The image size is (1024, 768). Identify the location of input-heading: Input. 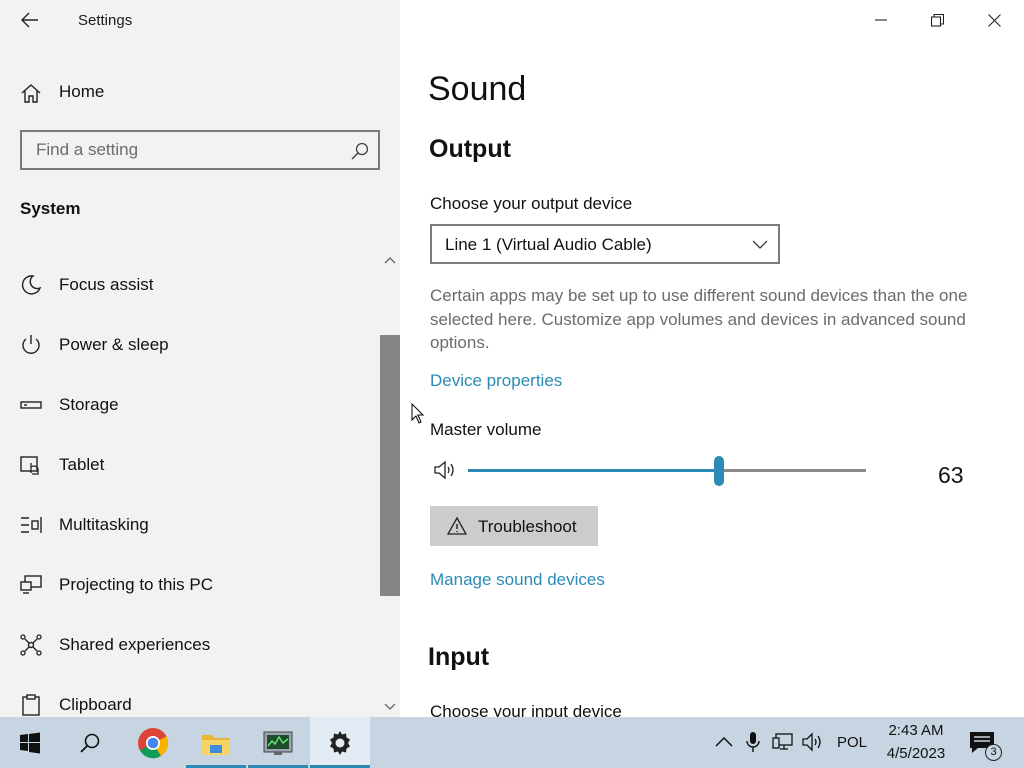
(459, 657).